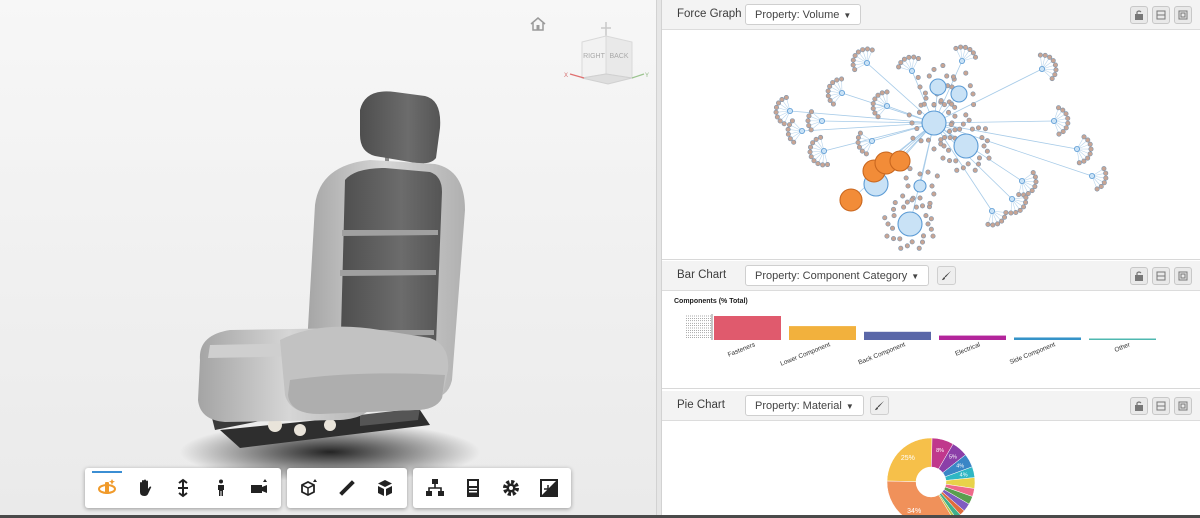 The image size is (1200, 518). What do you see at coordinates (538, 24) in the screenshot?
I see `home-icon` at bounding box center [538, 24].